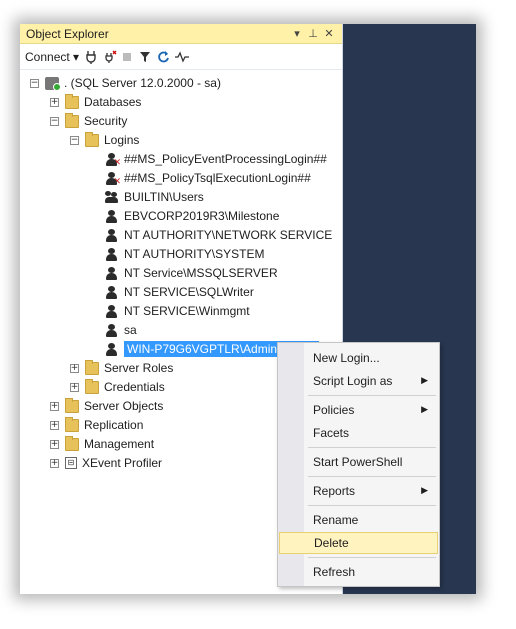 Image resolution: width=516 pixels, height=629 pixels. Describe the element at coordinates (181, 34) in the screenshot. I see `panel-title-bar: Object Explorer ▾ ⊥ ✕` at that location.